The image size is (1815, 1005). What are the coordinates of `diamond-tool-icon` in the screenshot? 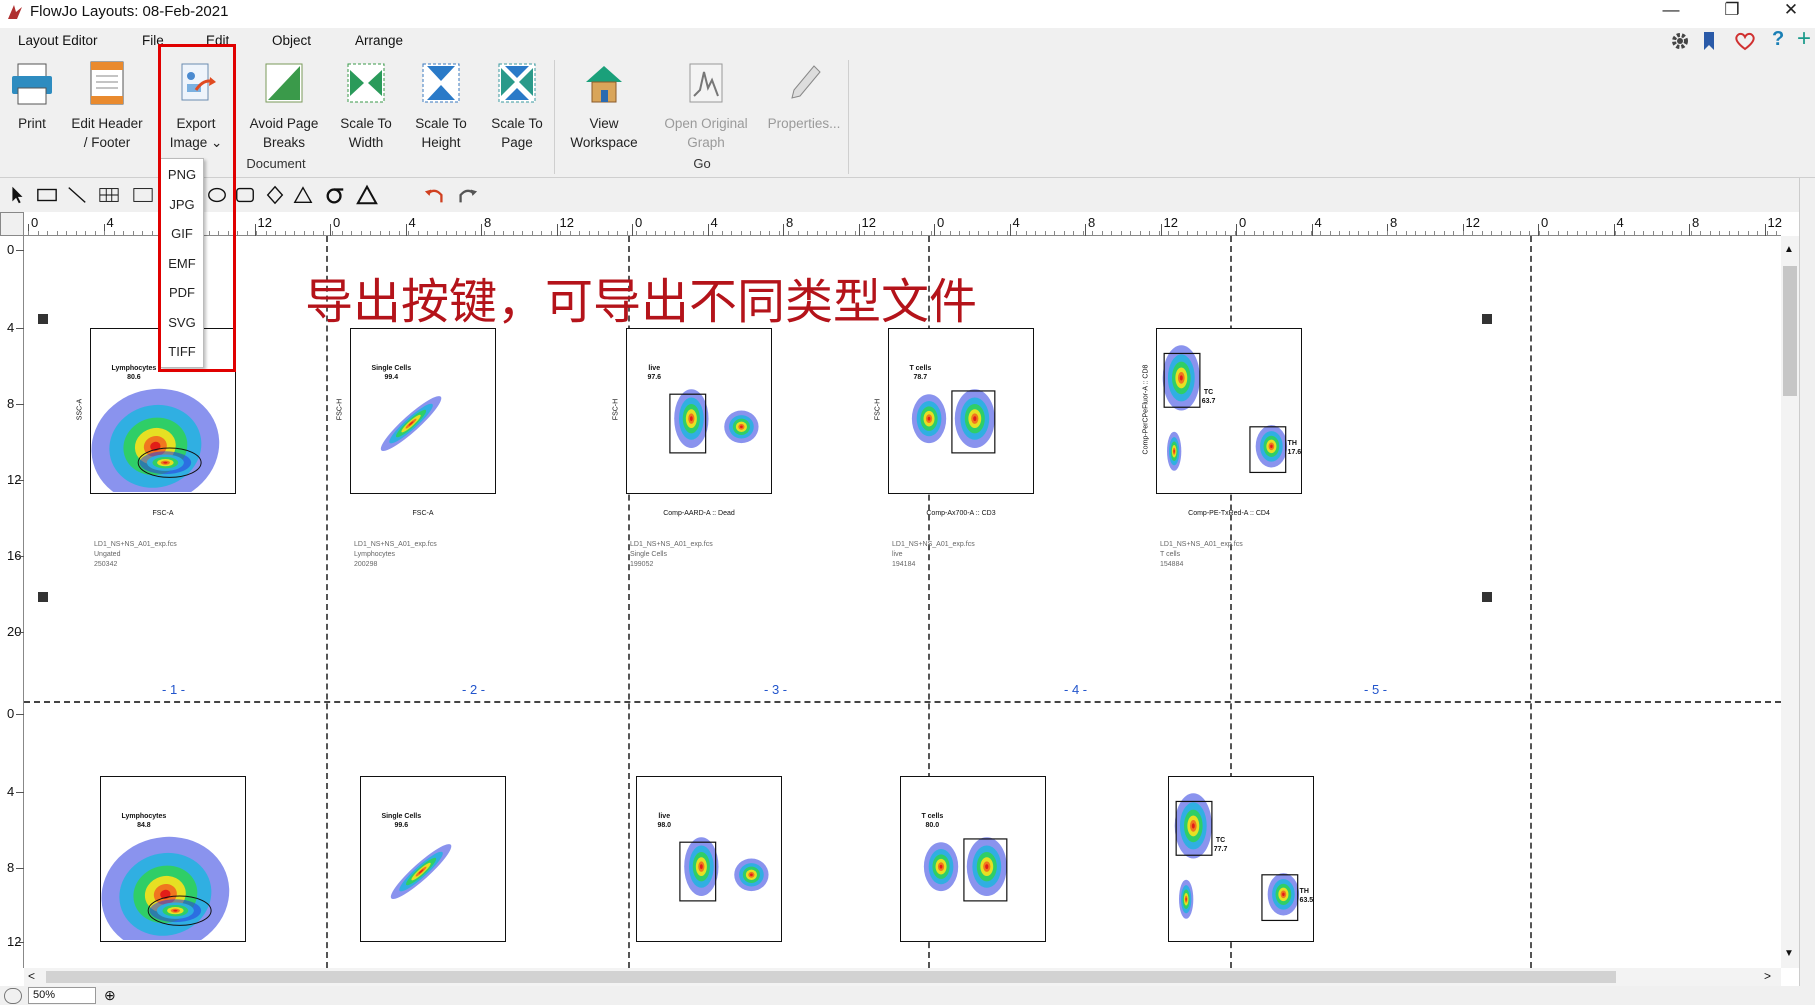 It's located at (275, 195).